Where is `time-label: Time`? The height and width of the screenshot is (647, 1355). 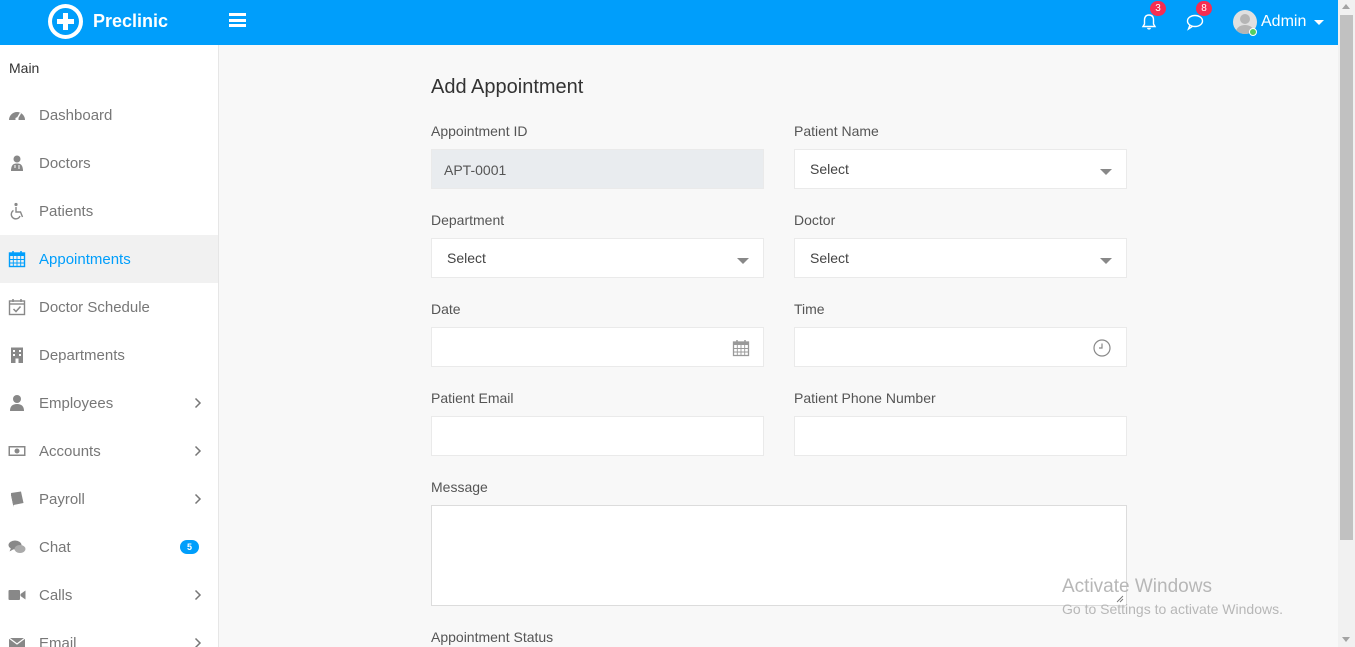 time-label: Time is located at coordinates (809, 309).